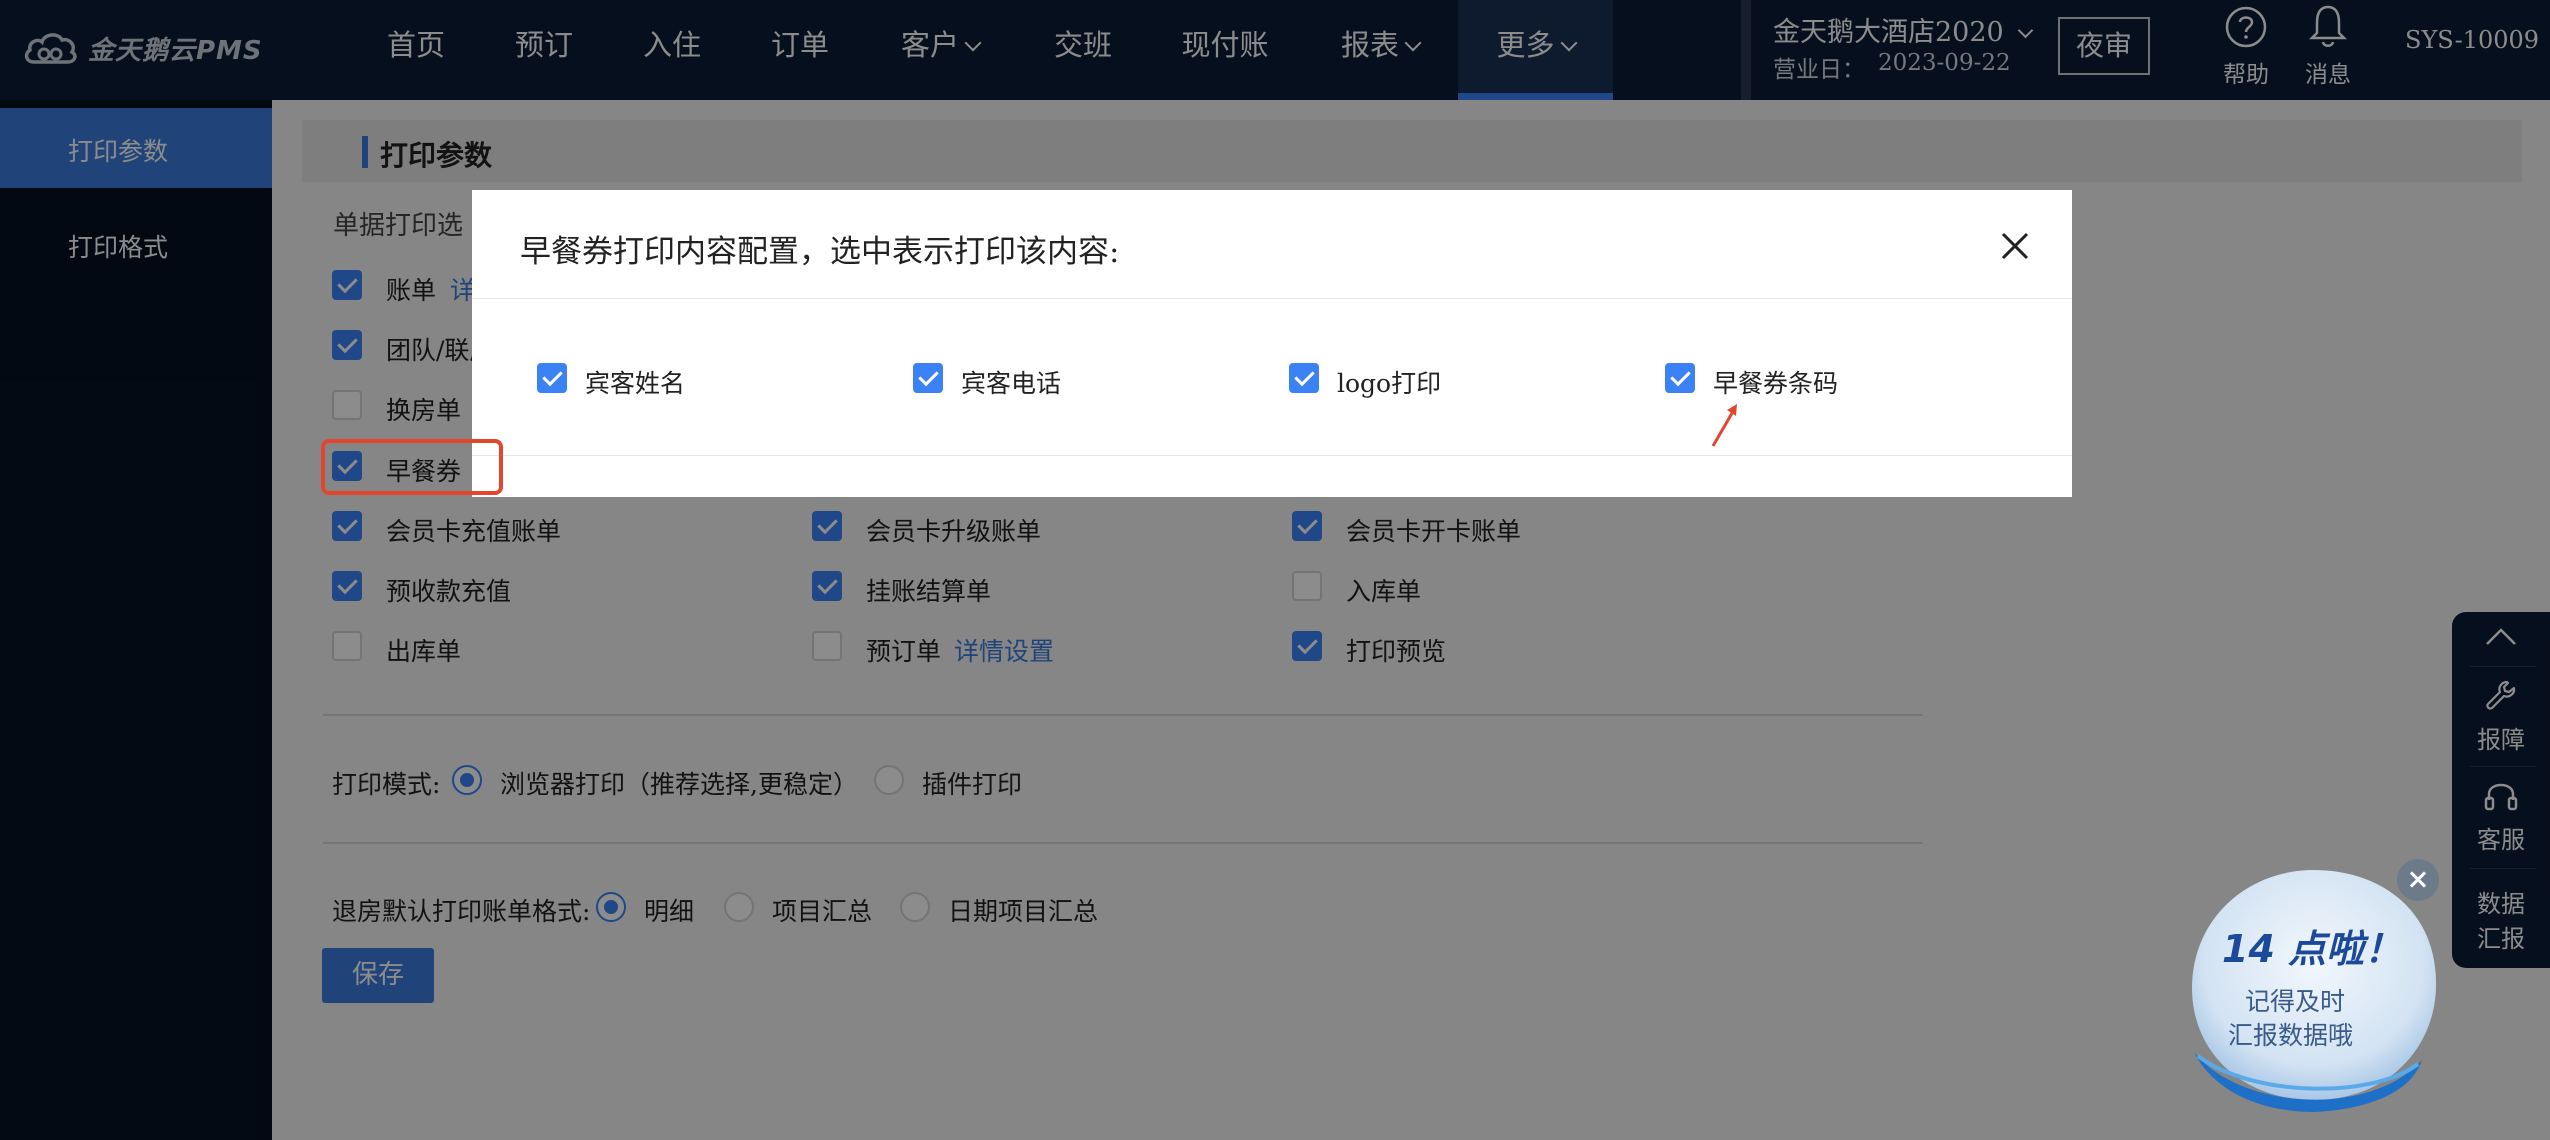 Image resolution: width=2550 pixels, height=1140 pixels. What do you see at coordinates (2291, 1035) in the screenshot?
I see `promo-text-line2: 汇报数据哦` at bounding box center [2291, 1035].